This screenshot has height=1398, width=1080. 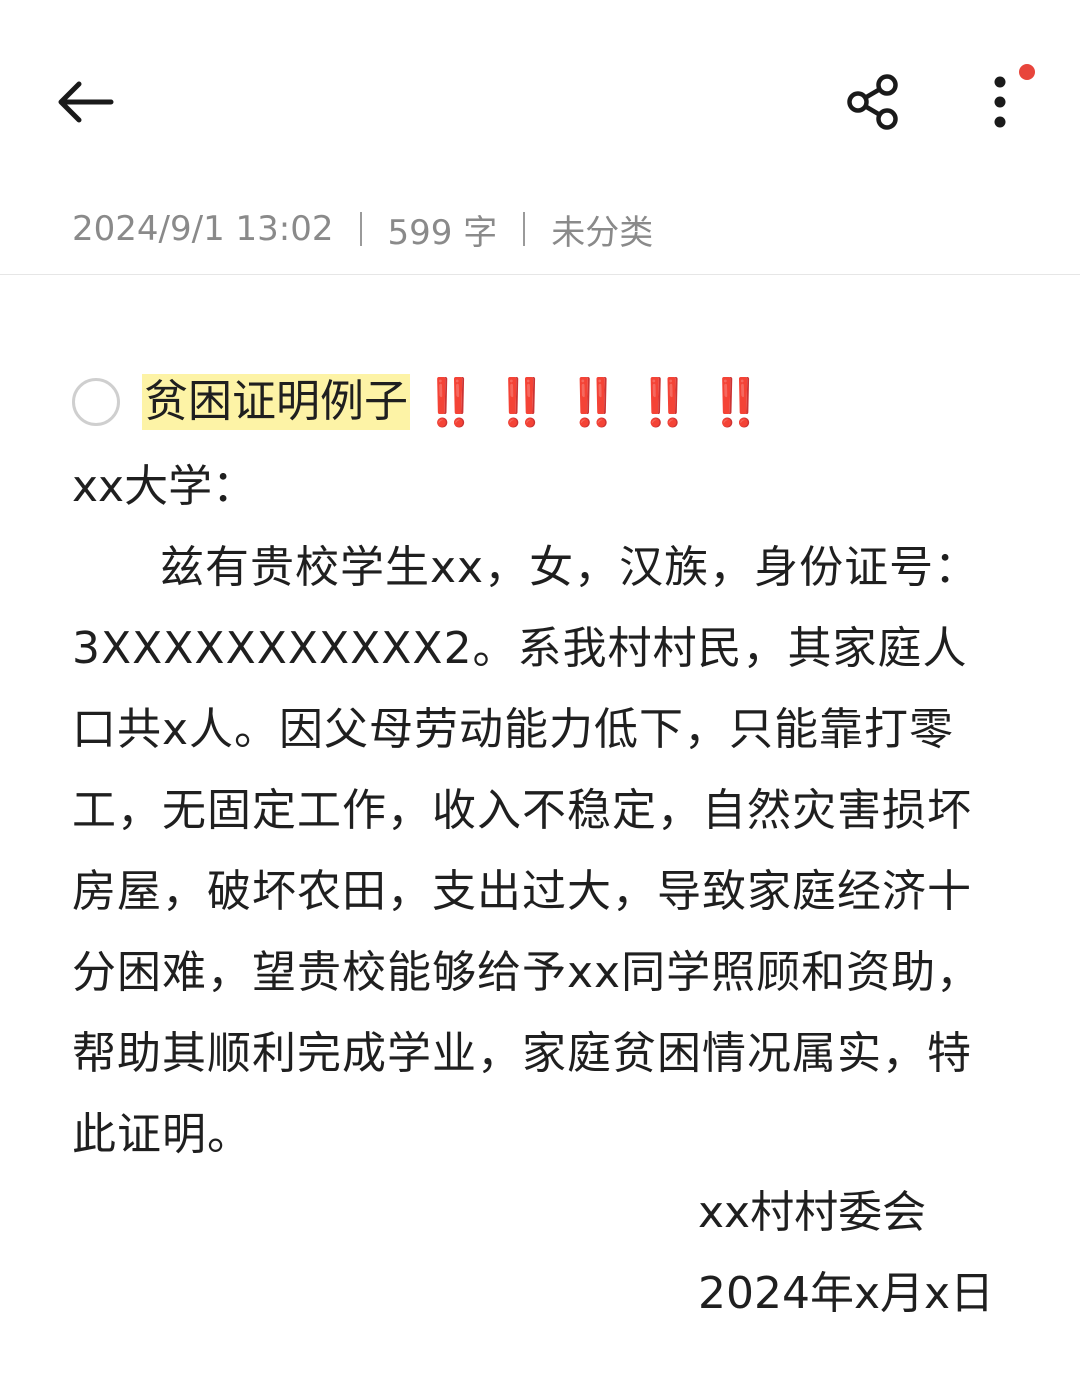 What do you see at coordinates (540, 274) in the screenshot?
I see `header-divider` at bounding box center [540, 274].